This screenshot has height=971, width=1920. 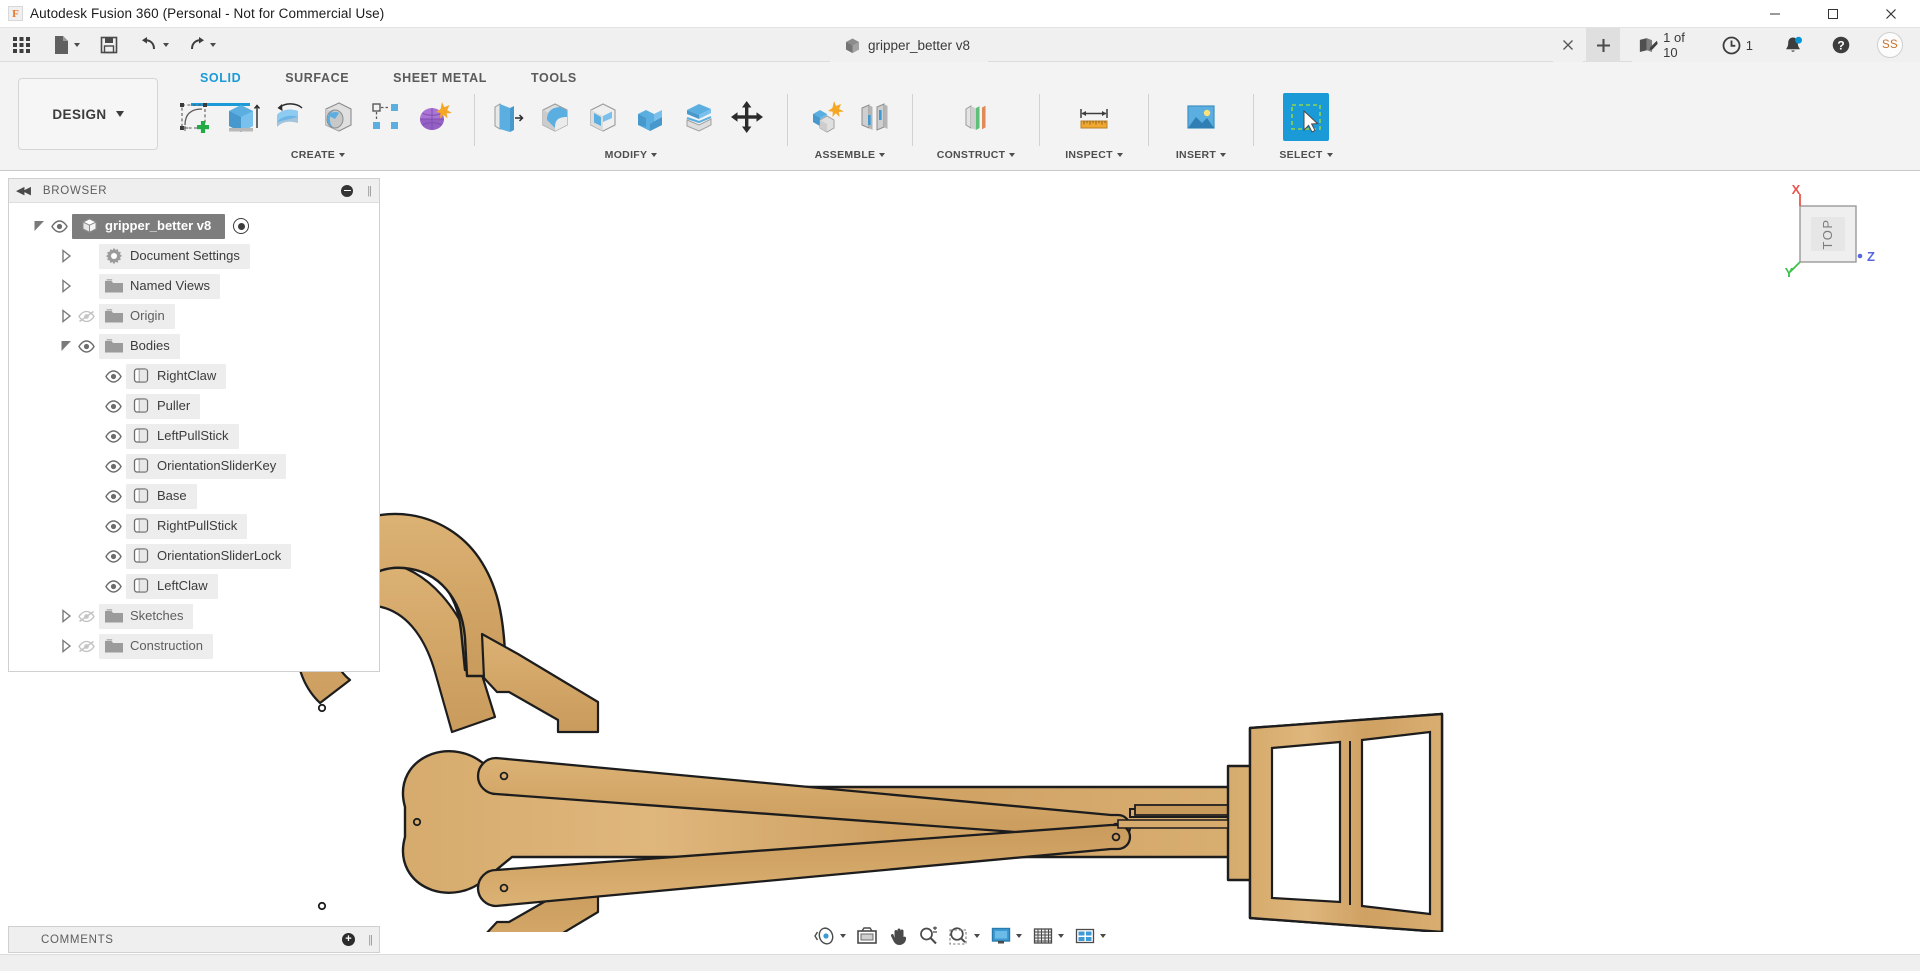 I want to click on tree-item-named-views: Named Views, so click(x=194, y=286).